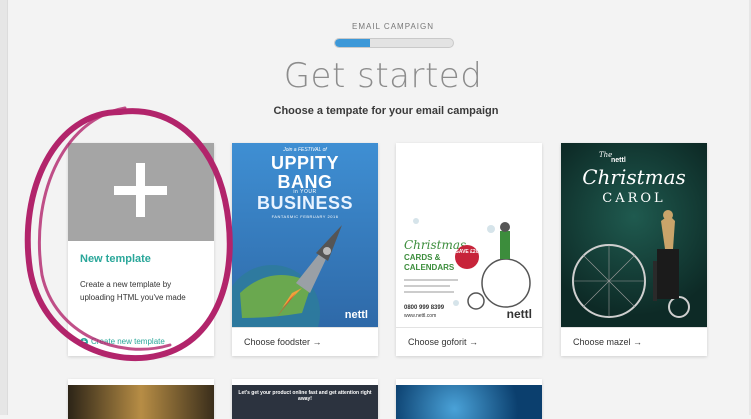 The height and width of the screenshot is (419, 751). I want to click on page-title: Get started, so click(383, 76).